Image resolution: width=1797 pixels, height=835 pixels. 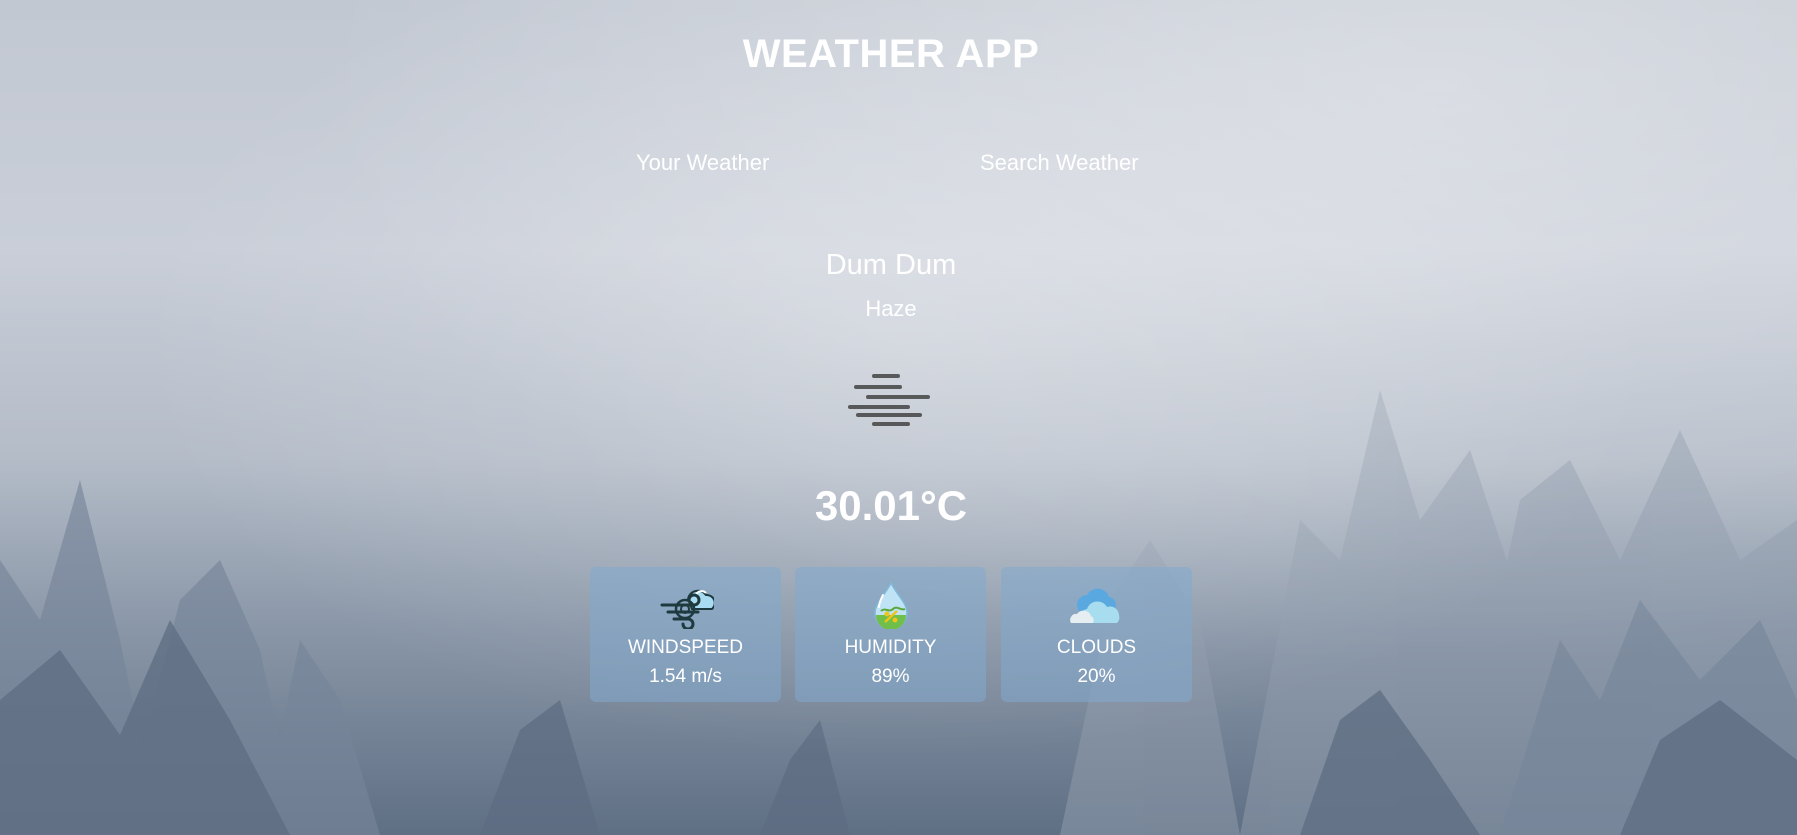 I want to click on clouds-label: CLOUDS, so click(x=1096, y=647).